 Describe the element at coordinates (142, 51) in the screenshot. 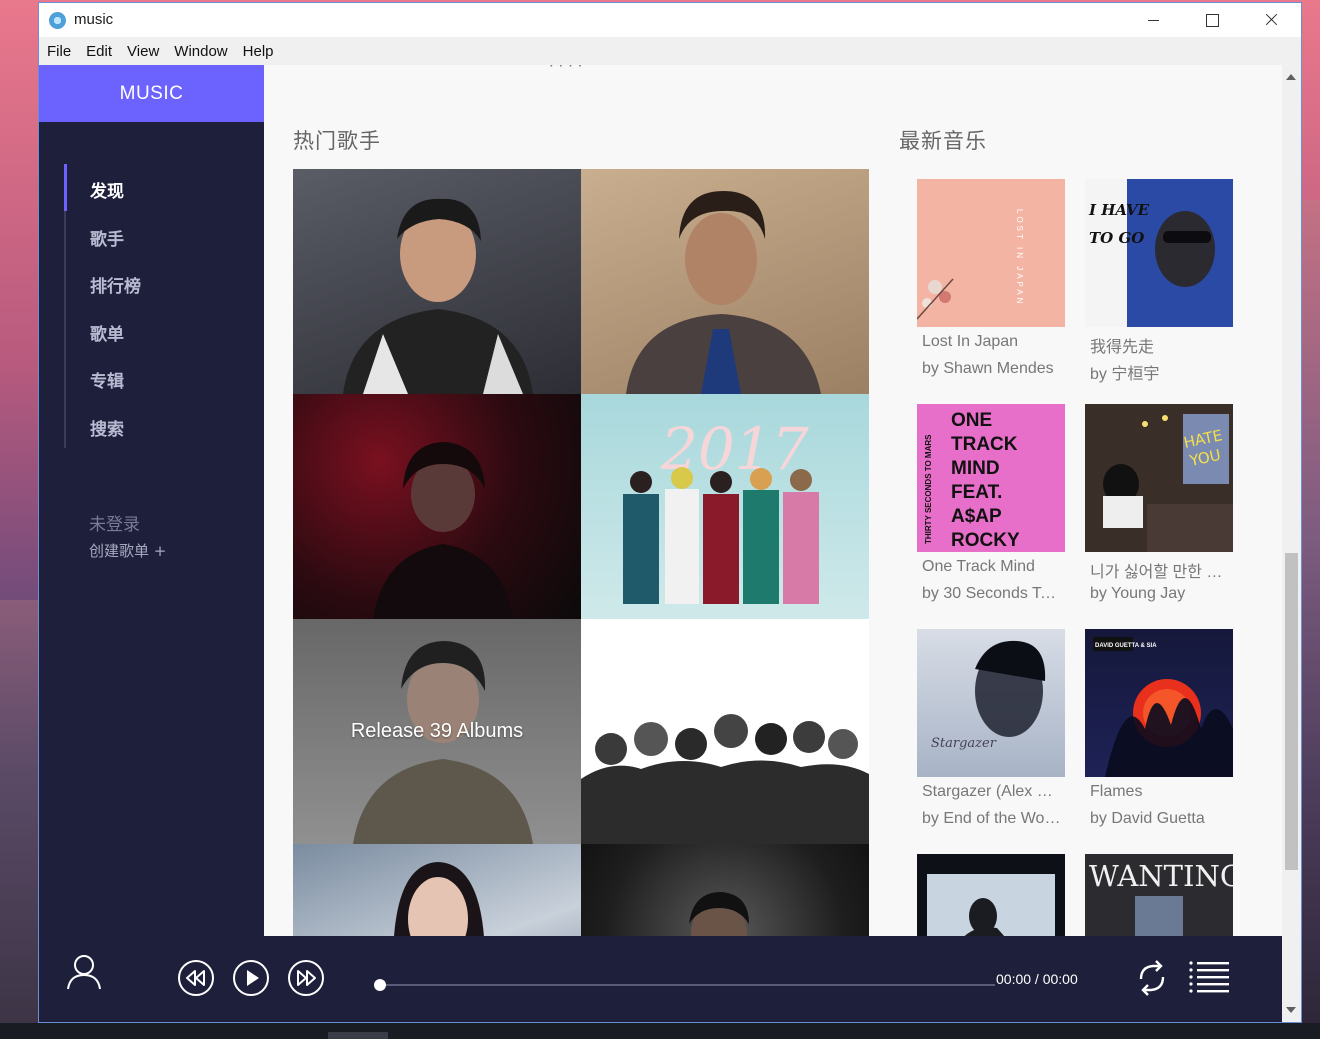

I see `menu-view: View` at that location.